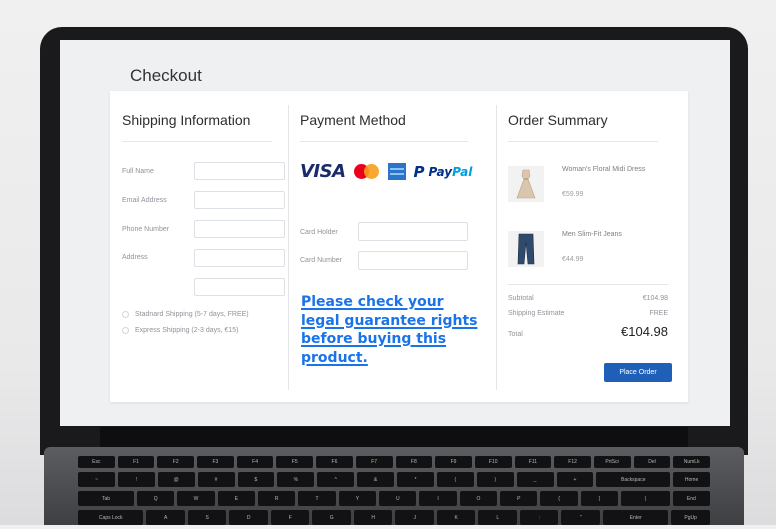  I want to click on key: F2, so click(176, 462).